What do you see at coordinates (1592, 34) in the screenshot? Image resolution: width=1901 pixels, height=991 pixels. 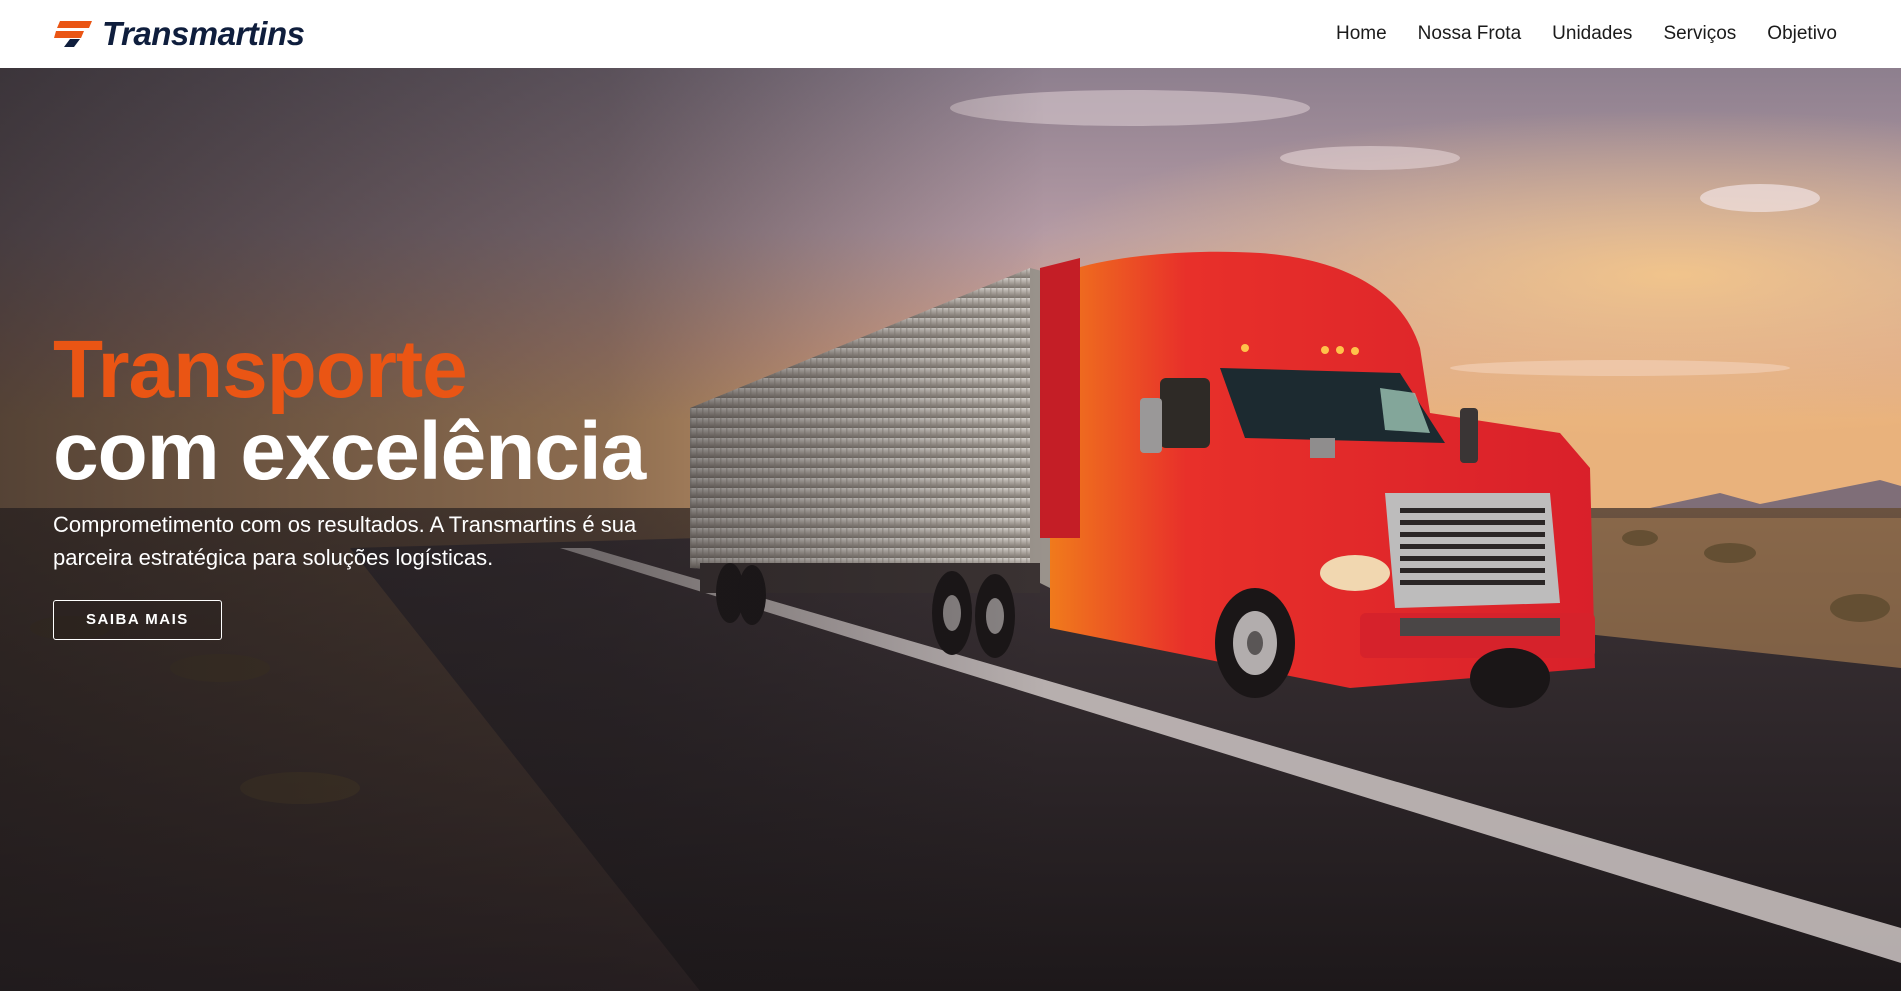 I see `nav-item-unidades: Unidades` at bounding box center [1592, 34].